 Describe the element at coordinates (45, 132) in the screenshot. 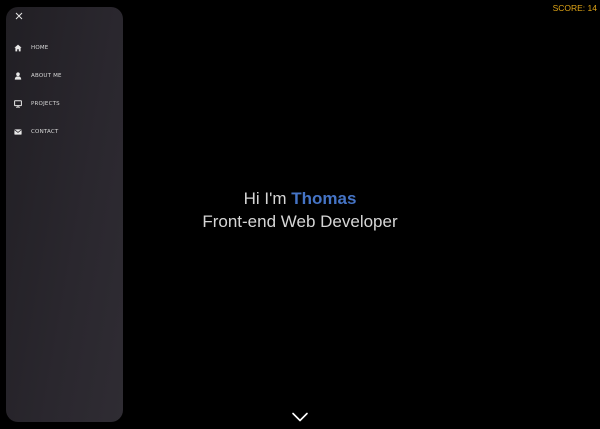

I see `sidebar-item-label: CONTACT` at that location.